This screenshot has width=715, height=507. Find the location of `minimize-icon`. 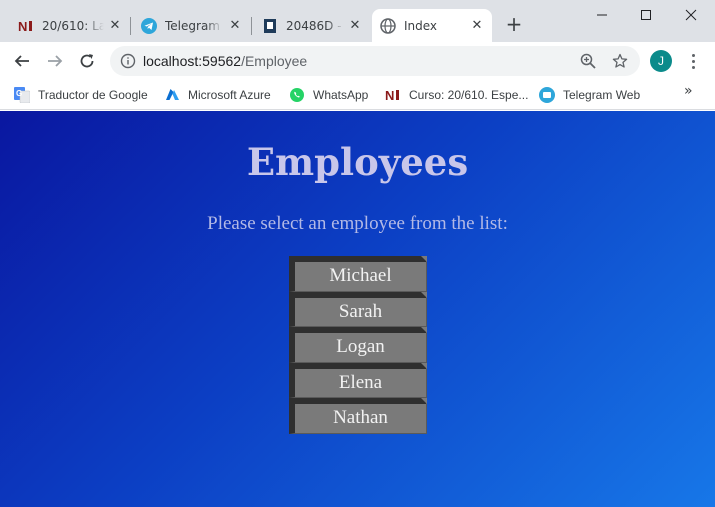

minimize-icon is located at coordinates (602, 15).